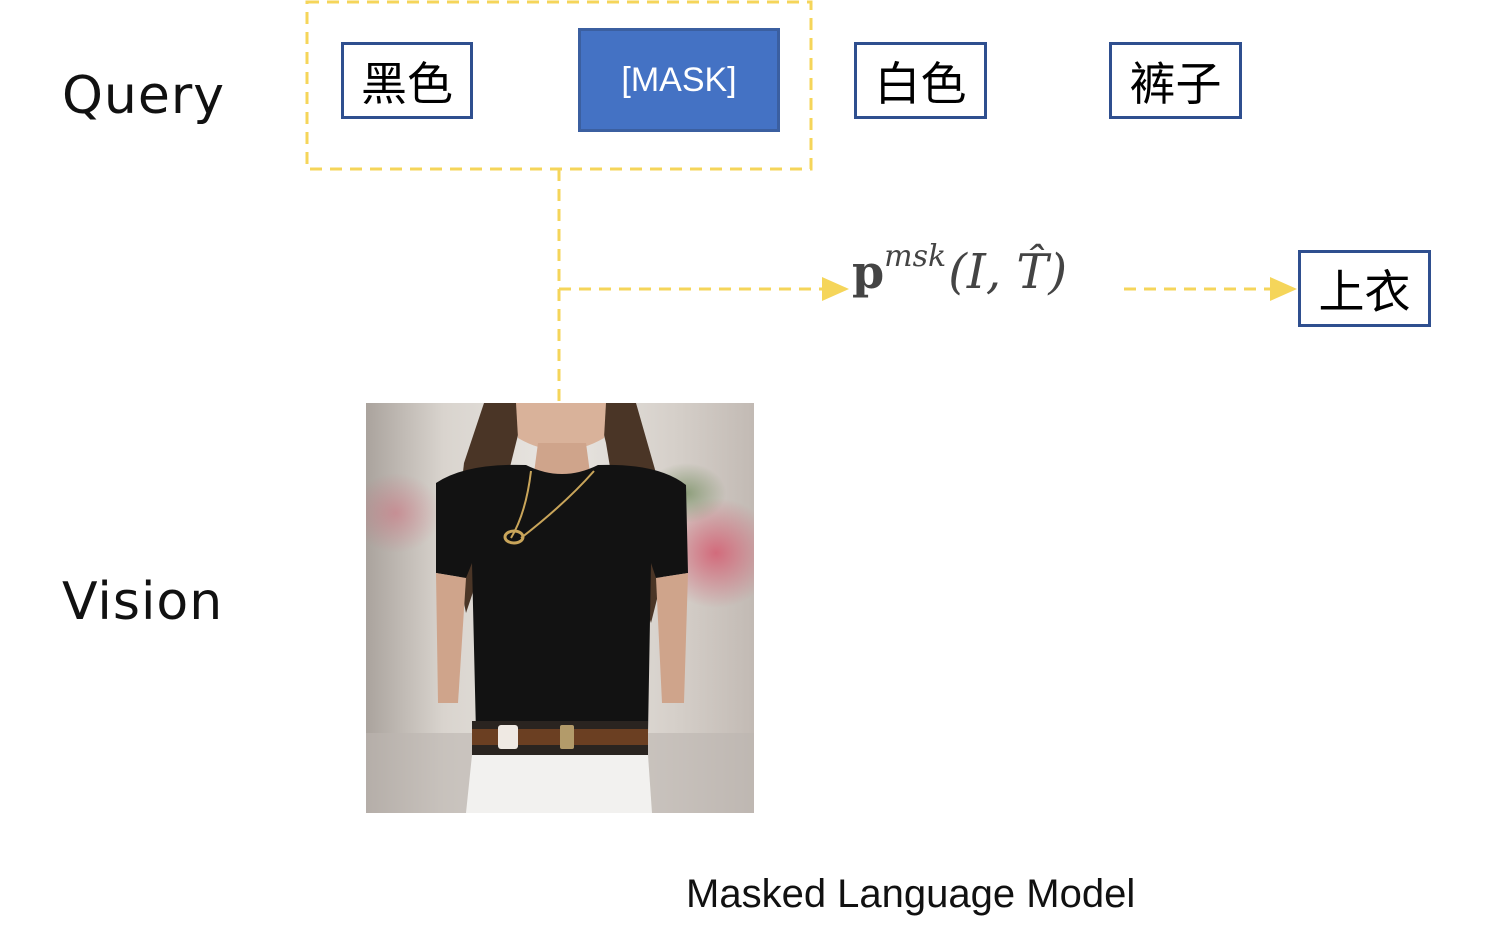  I want to click on mlm-probability-formula: pmsk(I, T̂), so click(959, 270).